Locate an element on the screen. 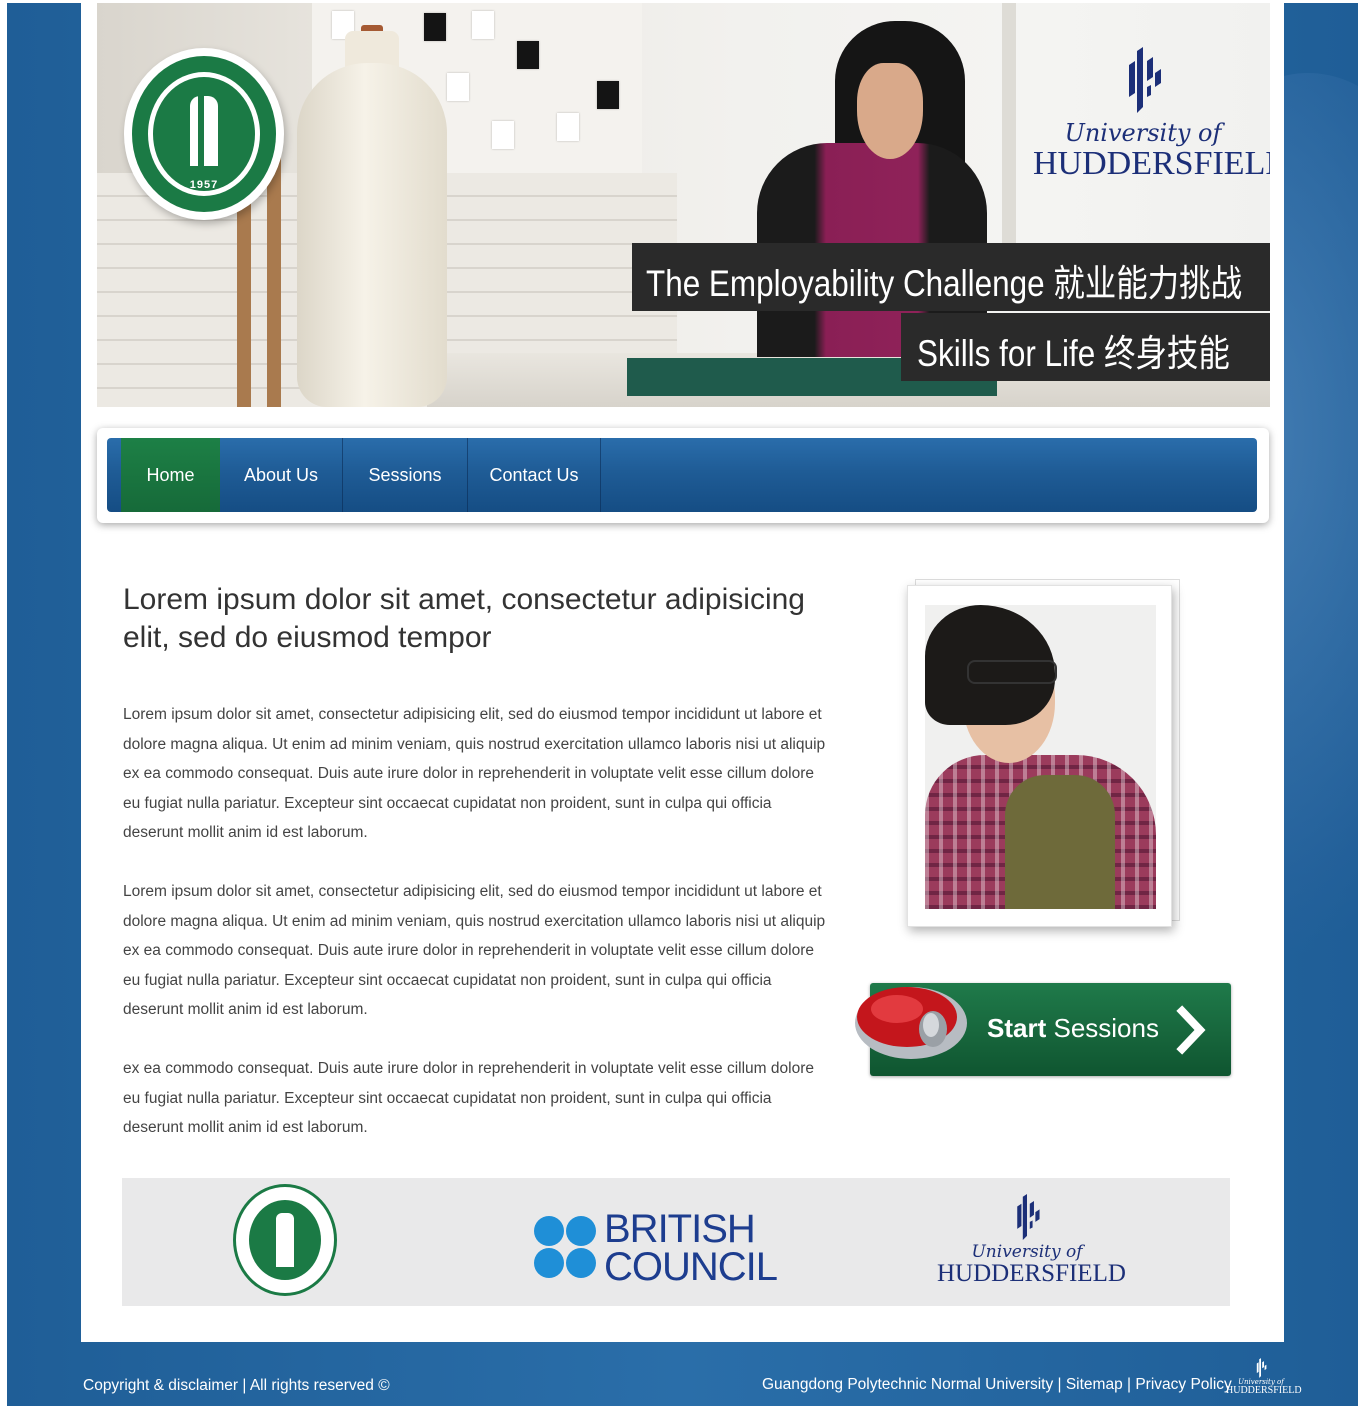 This screenshot has height=1406, width=1362. student-photo-frame is located at coordinates (1039, 756).